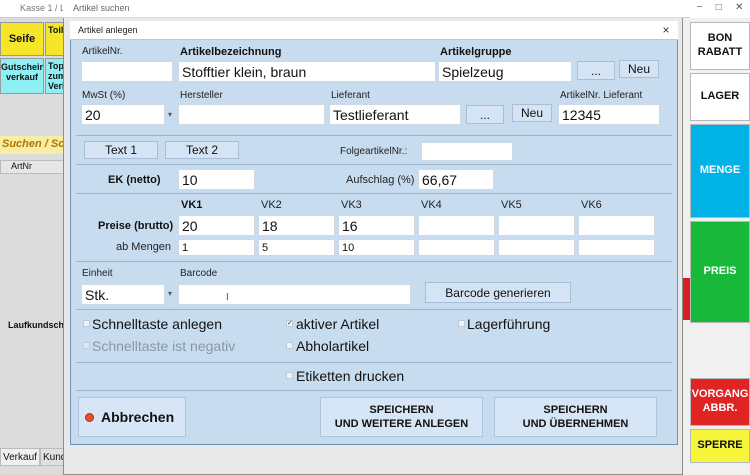  I want to click on bon-rabatt-button: BON RABATT, so click(720, 46).